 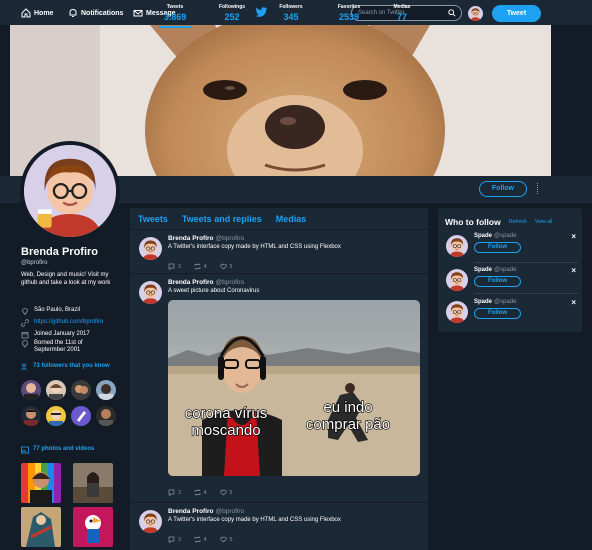 I want to click on stat-label: Followers, so click(x=291, y=7).